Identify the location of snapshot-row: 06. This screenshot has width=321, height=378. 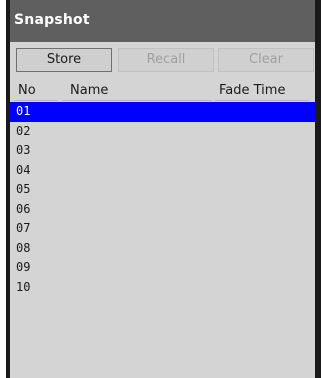
(162, 210).